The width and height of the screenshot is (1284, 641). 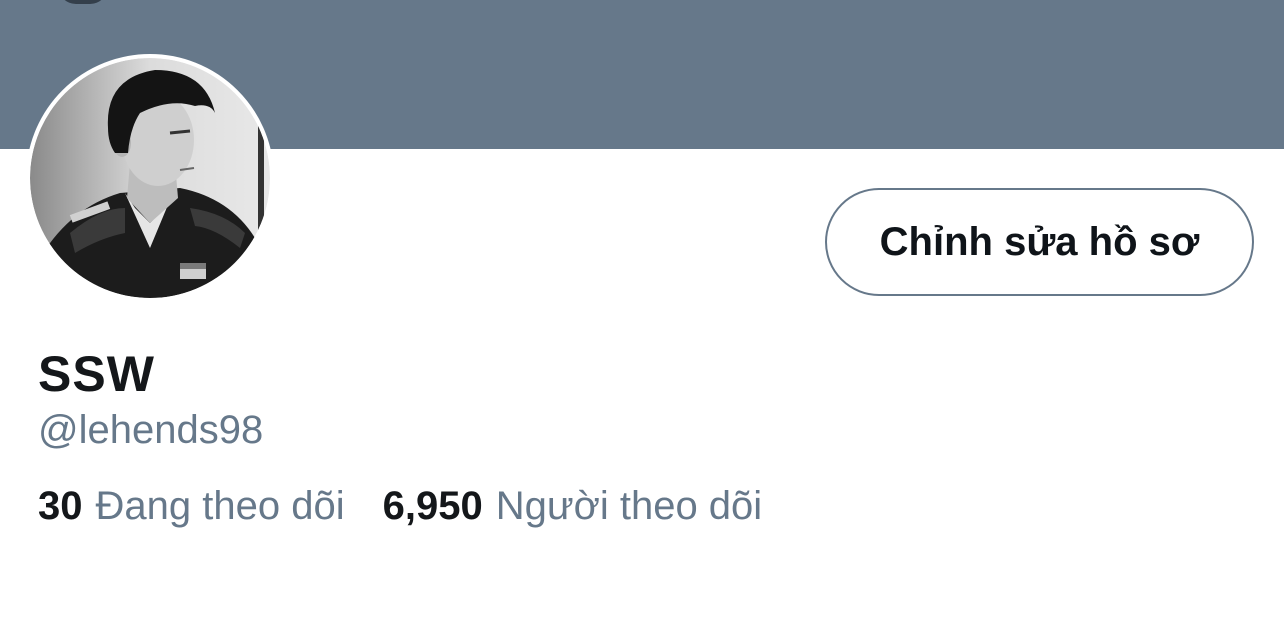 I want to click on following-label: Đang theo dõi, so click(x=220, y=506).